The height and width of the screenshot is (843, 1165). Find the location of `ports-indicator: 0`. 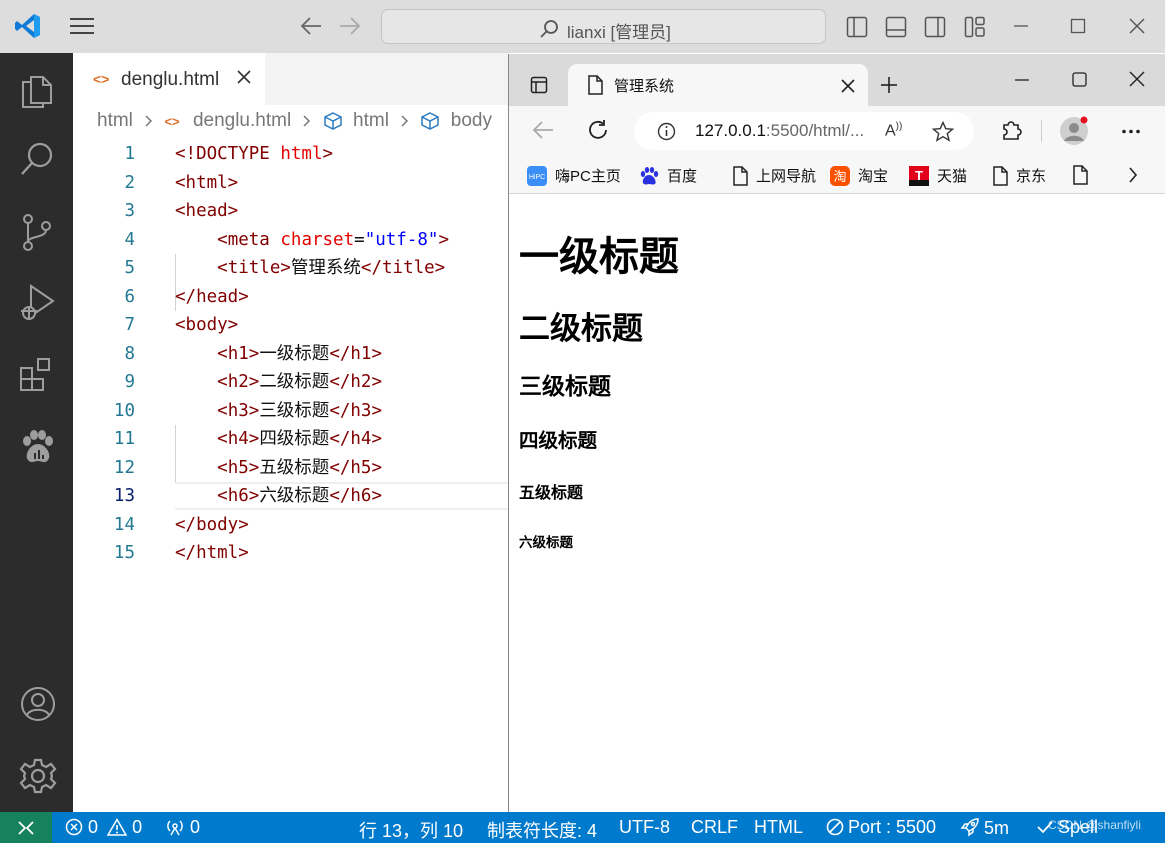

ports-indicator: 0 is located at coordinates (182, 827).